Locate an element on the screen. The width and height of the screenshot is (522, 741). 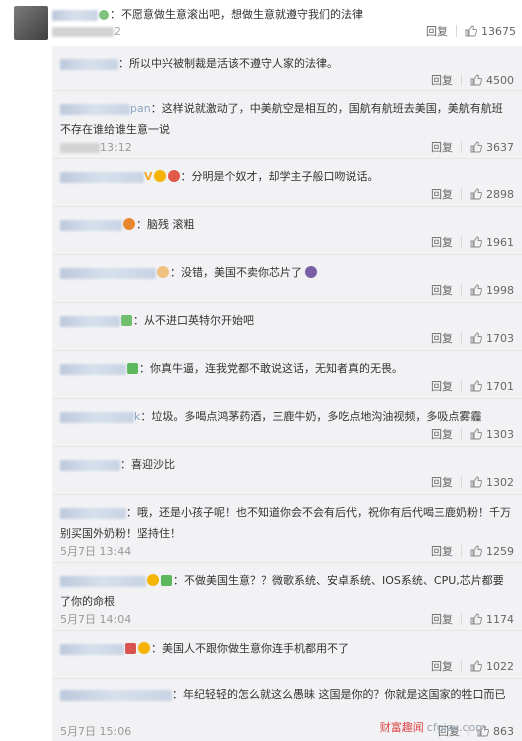
reply-actions: 回复 1259 is located at coordinates (472, 552).